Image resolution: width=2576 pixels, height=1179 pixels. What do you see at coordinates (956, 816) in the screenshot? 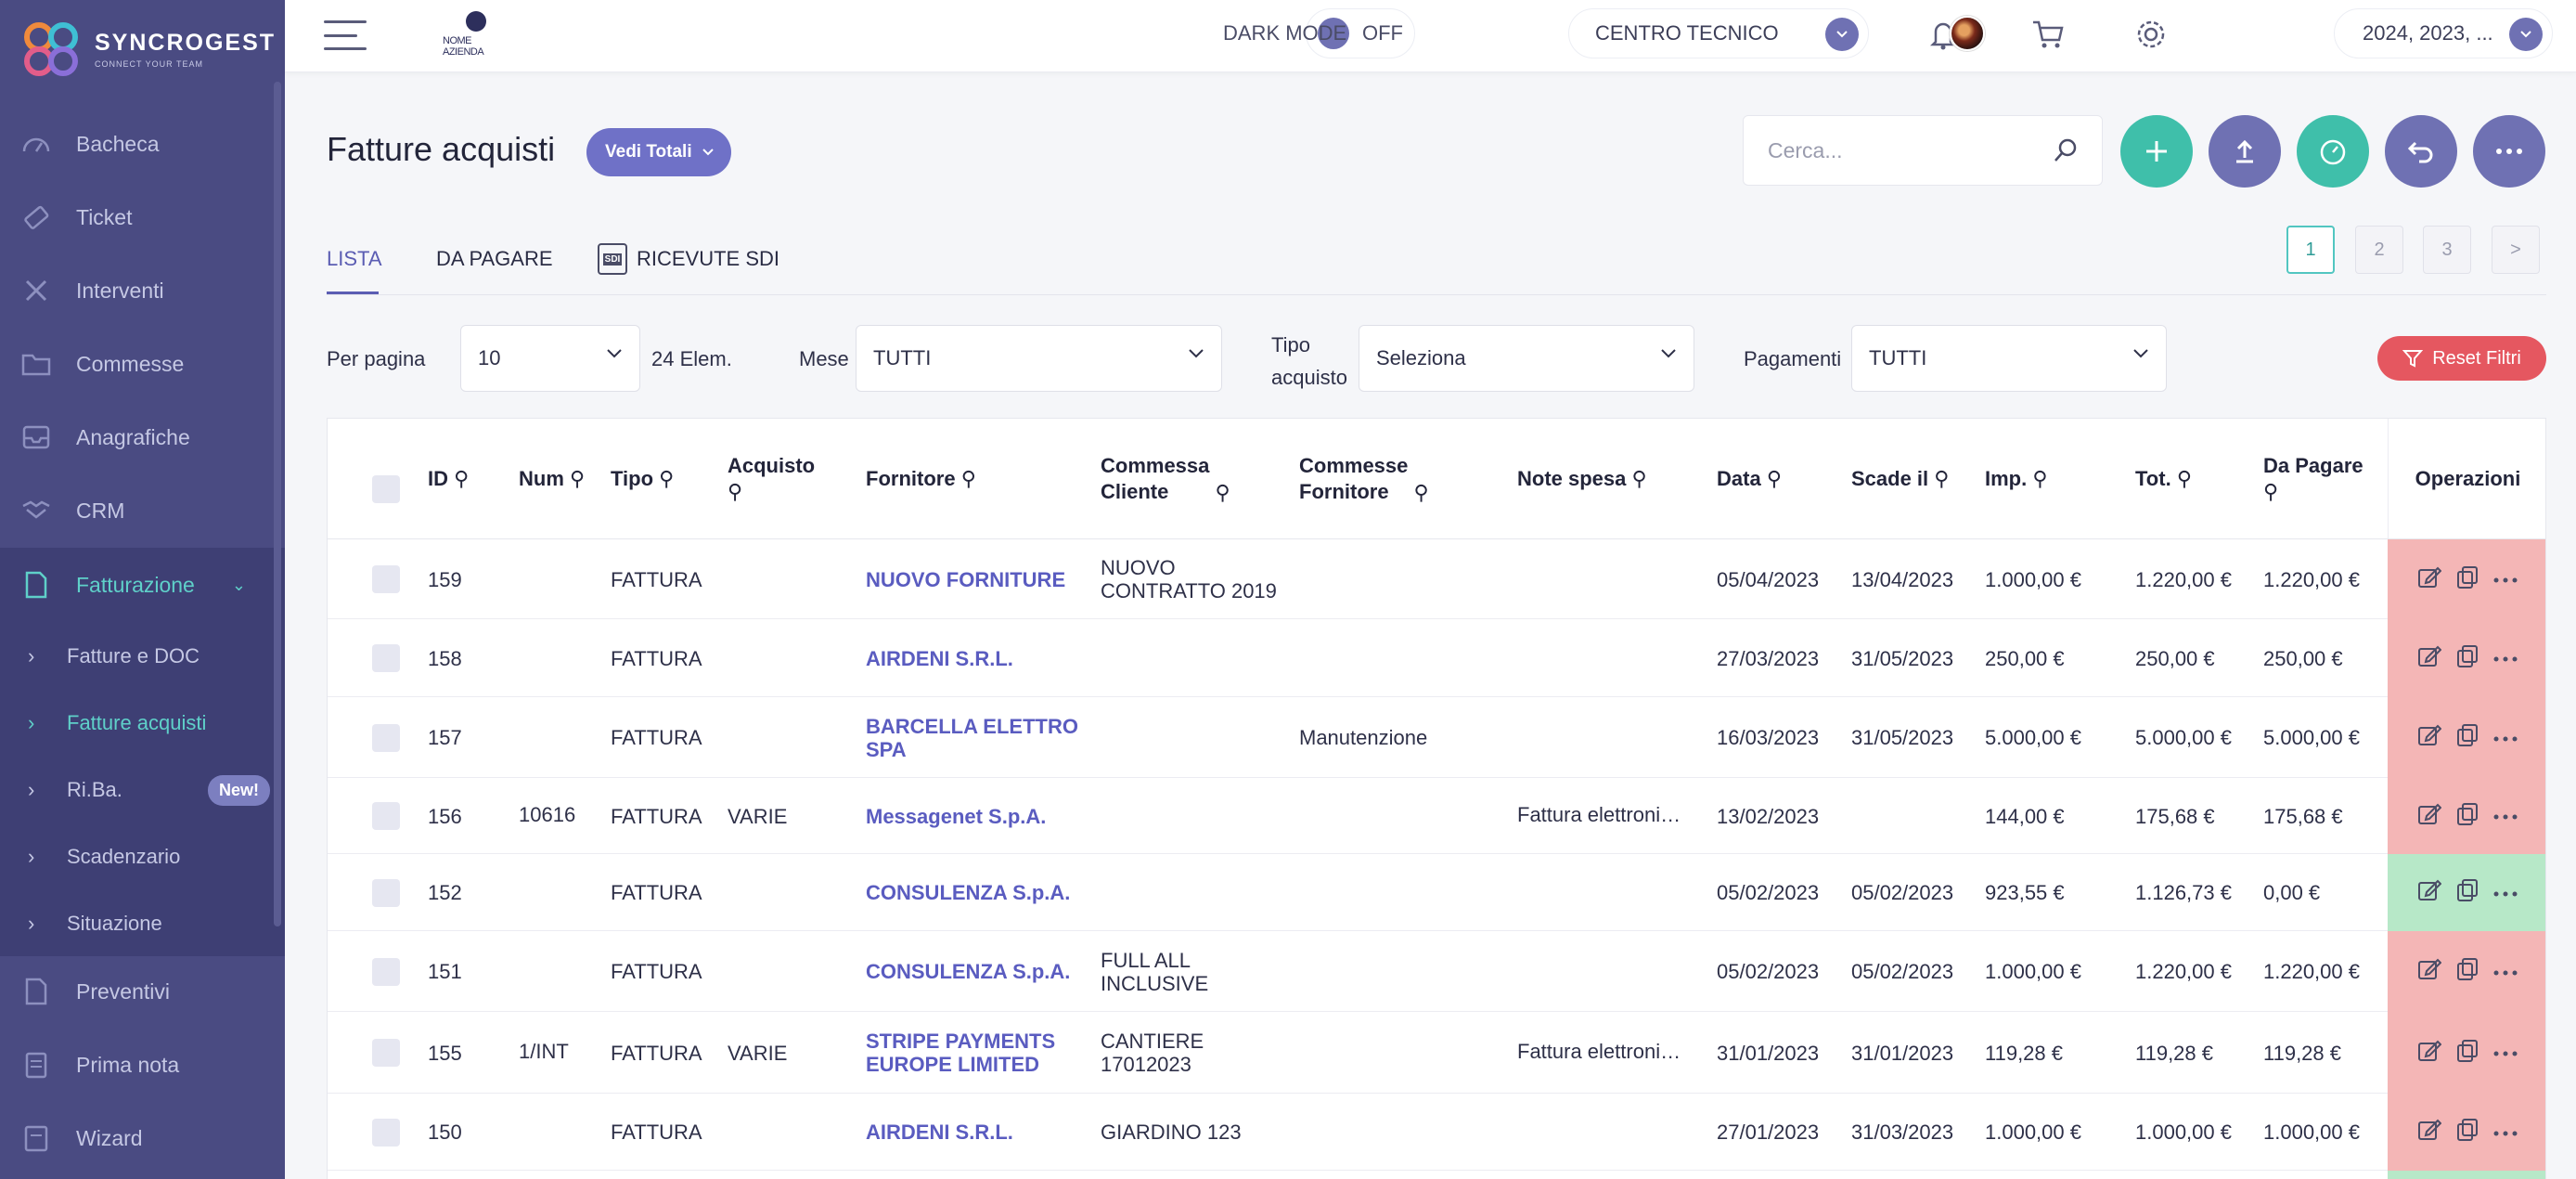
I see `cell-fornitore: Messagenet S.p.A.` at bounding box center [956, 816].